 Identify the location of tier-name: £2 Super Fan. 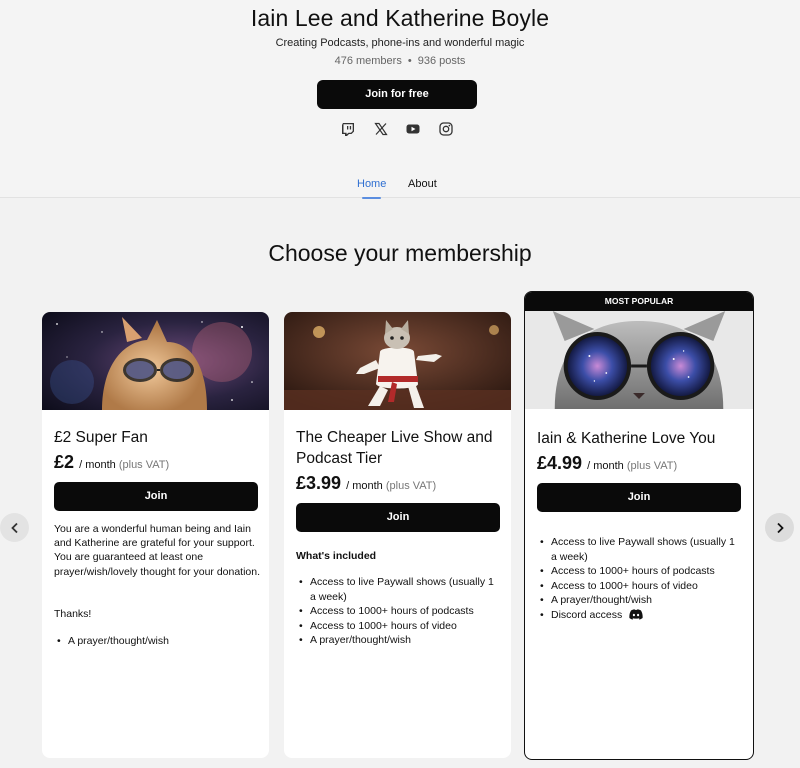
(101, 437).